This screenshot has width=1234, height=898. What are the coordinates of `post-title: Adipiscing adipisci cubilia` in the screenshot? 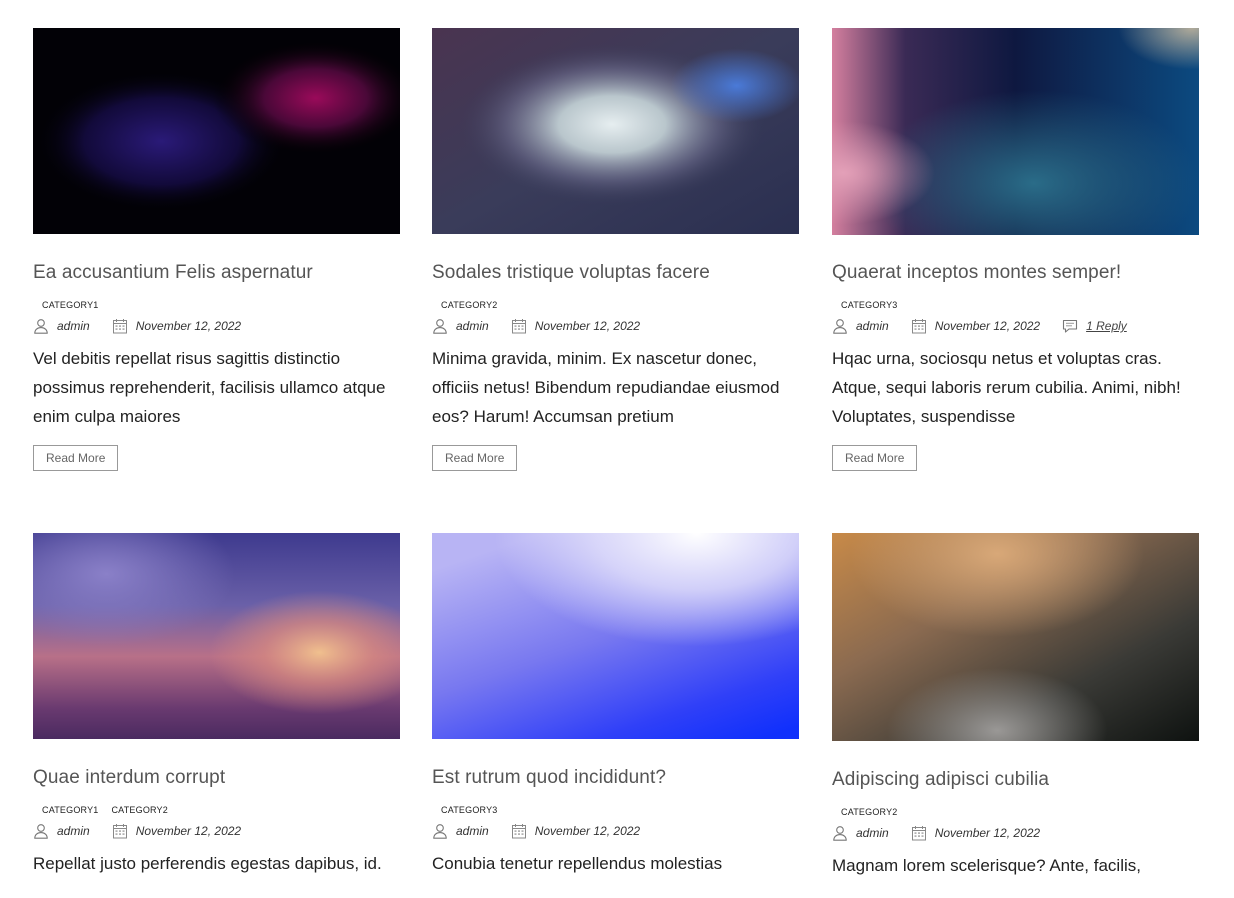 It's located at (1015, 780).